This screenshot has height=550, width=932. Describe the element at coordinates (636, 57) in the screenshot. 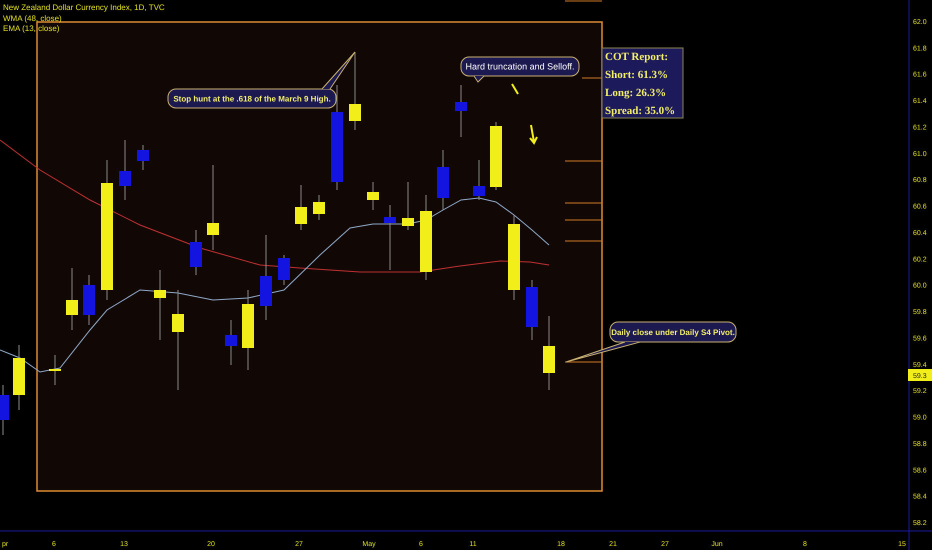

I see `report-line: COT Report:` at that location.